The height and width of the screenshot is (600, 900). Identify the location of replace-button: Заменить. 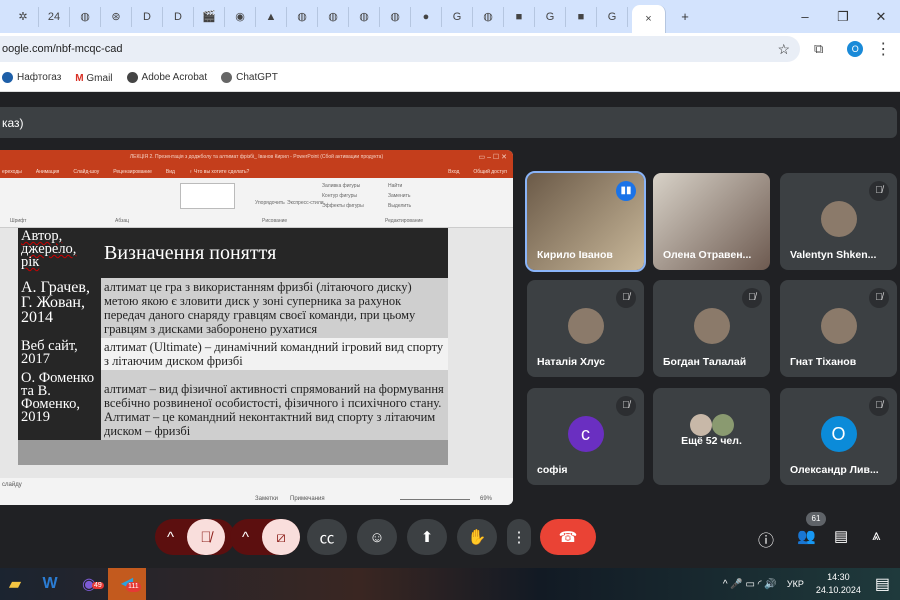
(399, 196).